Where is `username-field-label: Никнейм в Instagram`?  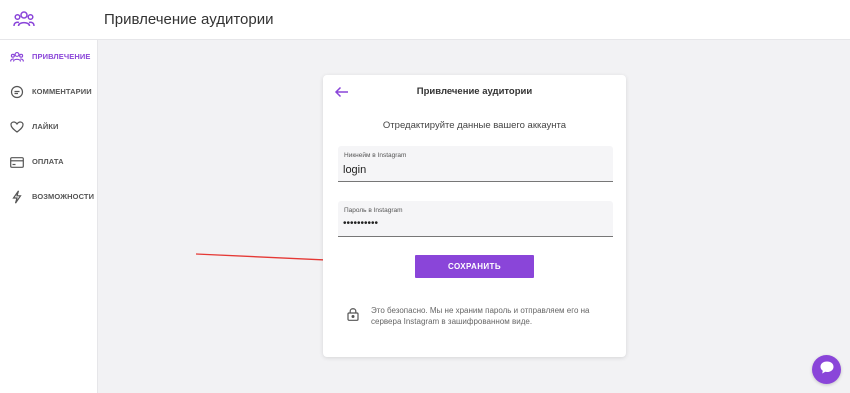 username-field-label: Никнейм в Instagram is located at coordinates (375, 155).